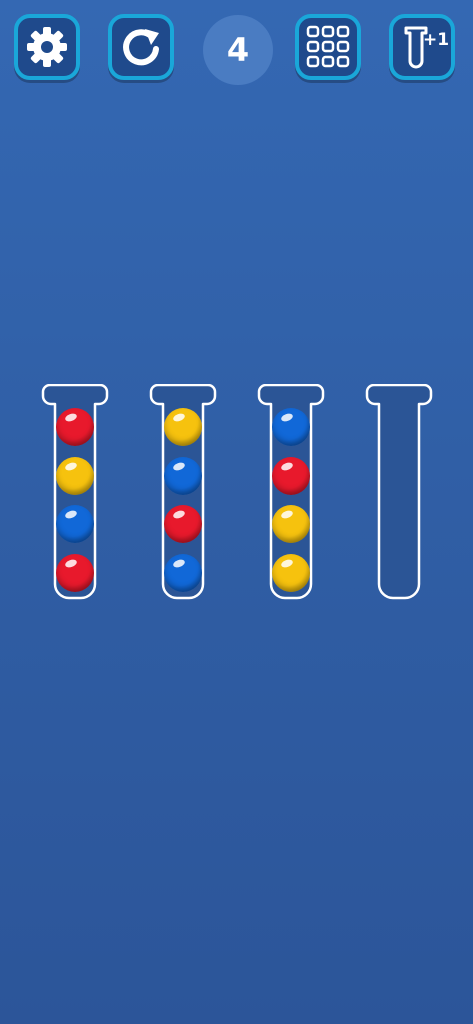 Image resolution: width=473 pixels, height=1024 pixels. I want to click on add-tube-button: +1, so click(422, 47).